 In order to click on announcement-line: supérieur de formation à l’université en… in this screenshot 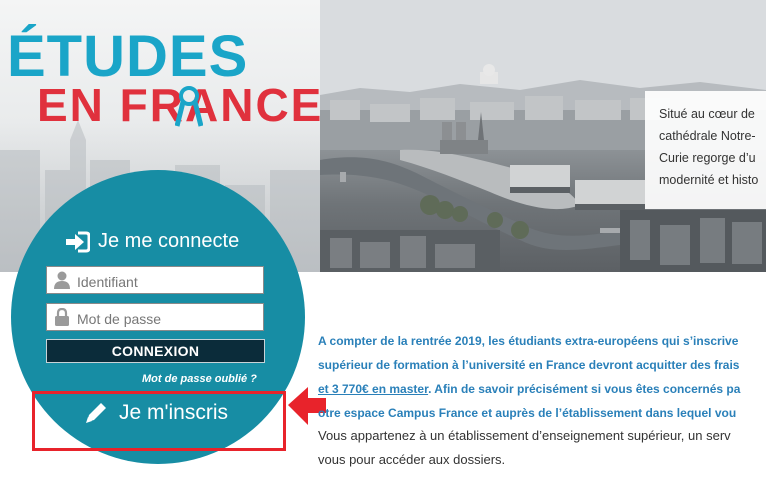, I will do `click(529, 365)`.